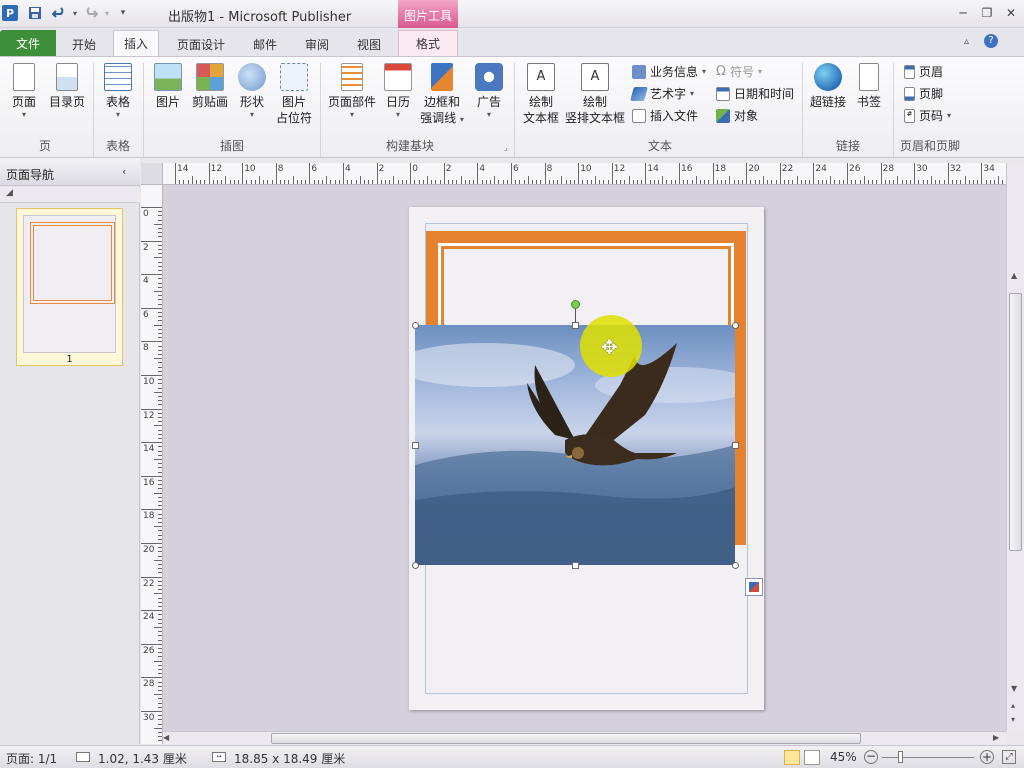  What do you see at coordinates (923, 93) in the screenshot?
I see `footer-button: 页脚` at bounding box center [923, 93].